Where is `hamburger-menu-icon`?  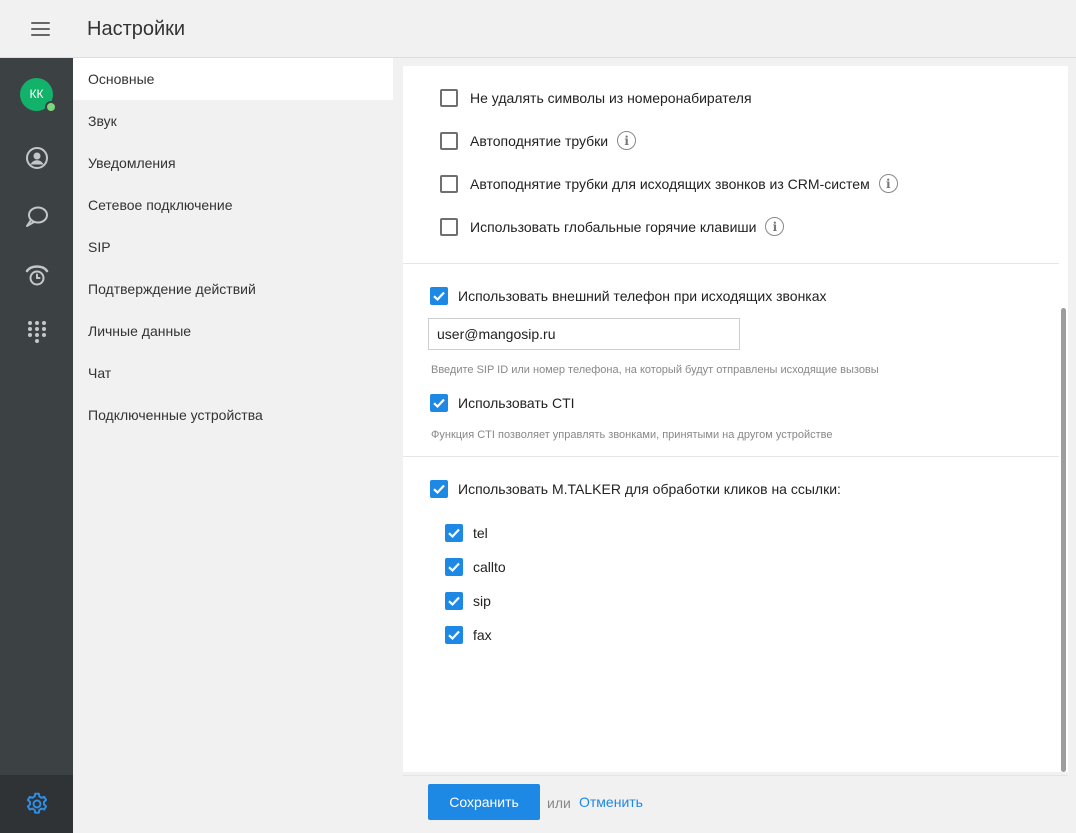 hamburger-menu-icon is located at coordinates (40, 29).